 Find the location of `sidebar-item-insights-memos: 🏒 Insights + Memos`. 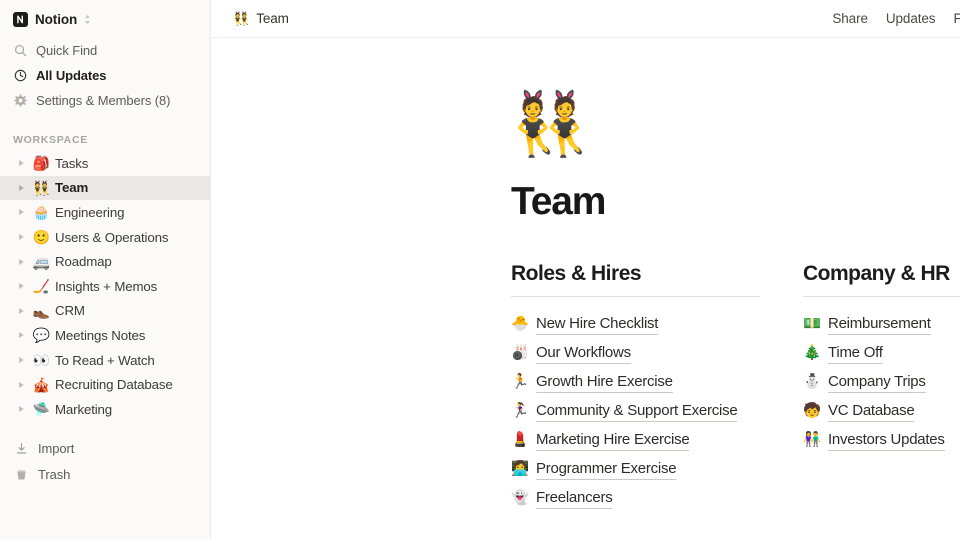

sidebar-item-insights-memos: 🏒 Insights + Memos is located at coordinates (105, 286).